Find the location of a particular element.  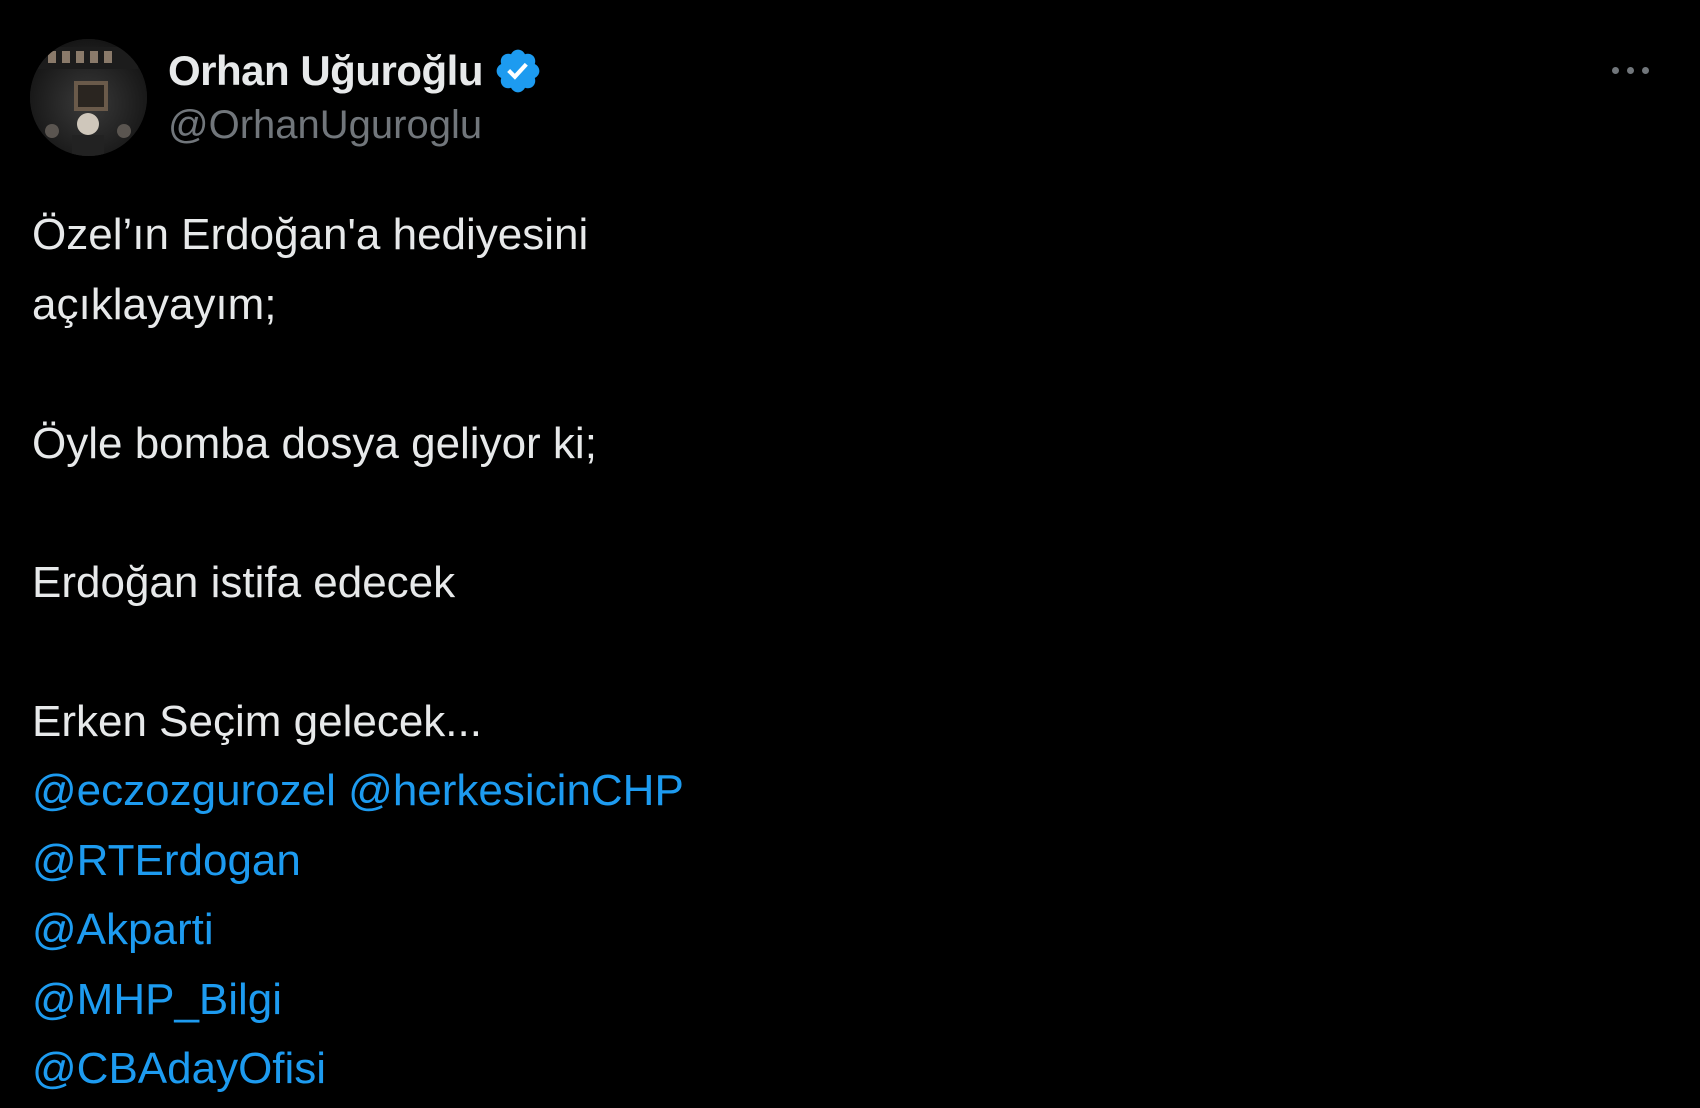

verified-badge-icon is located at coordinates (518, 71).